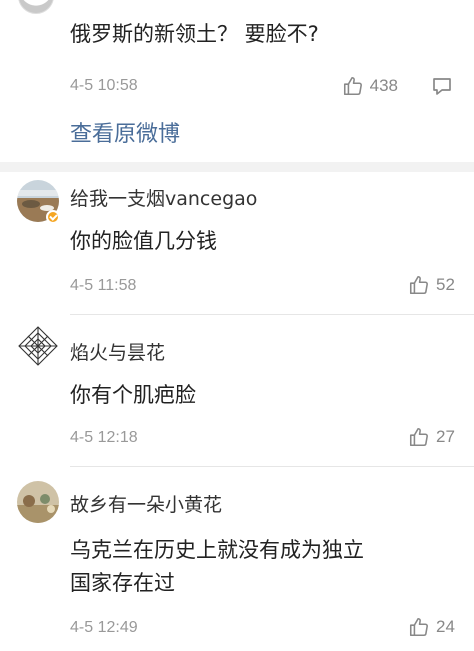 This screenshot has height=651, width=474. I want to click on like-button: 52, so click(433, 285).